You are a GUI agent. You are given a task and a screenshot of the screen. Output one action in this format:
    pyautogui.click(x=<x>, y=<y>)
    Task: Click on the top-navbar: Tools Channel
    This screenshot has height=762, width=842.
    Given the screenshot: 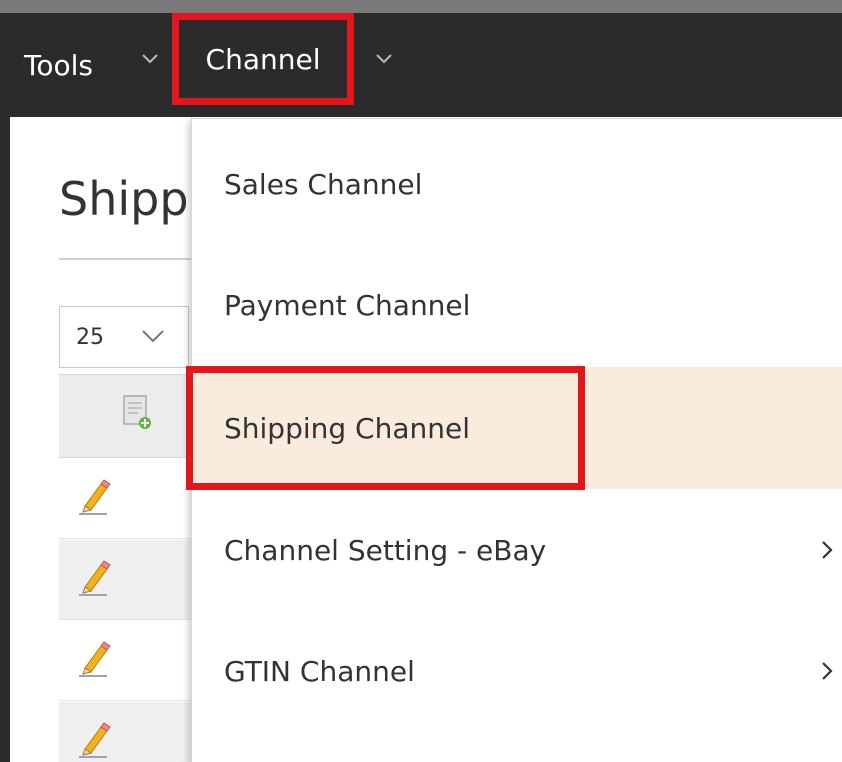 What is the action you would take?
    pyautogui.click(x=421, y=65)
    